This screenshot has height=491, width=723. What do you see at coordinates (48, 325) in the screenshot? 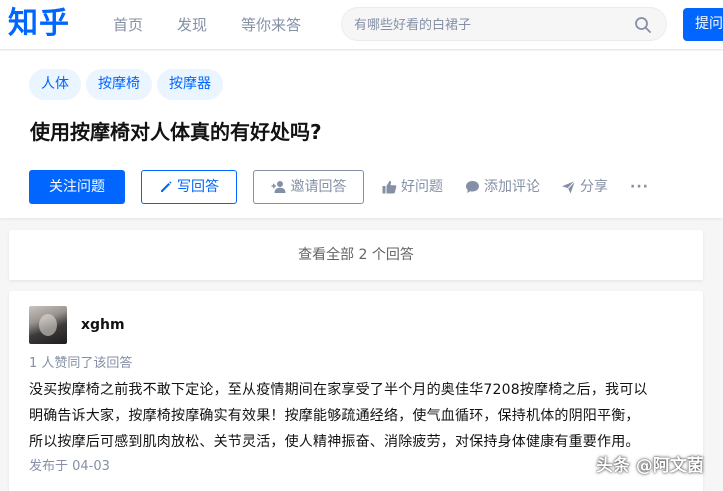
I see `avatar` at bounding box center [48, 325].